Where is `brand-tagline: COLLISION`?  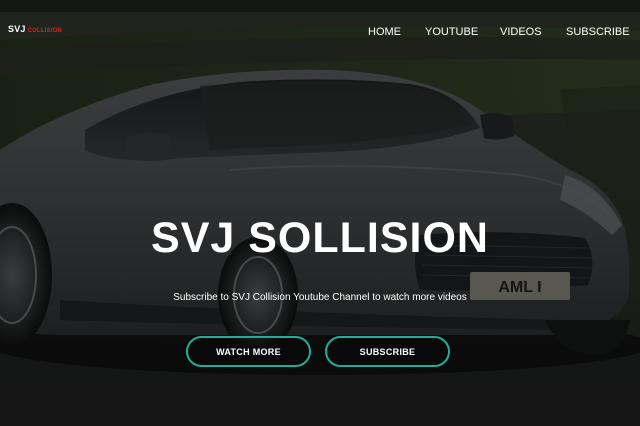 brand-tagline: COLLISION is located at coordinates (45, 31).